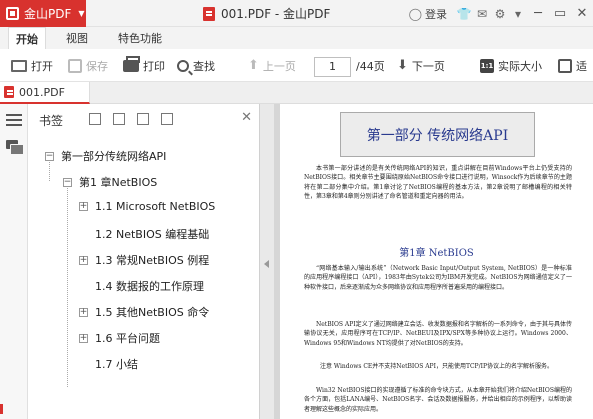  I want to click on bookmark-item: 1.7 小结, so click(108, 364).